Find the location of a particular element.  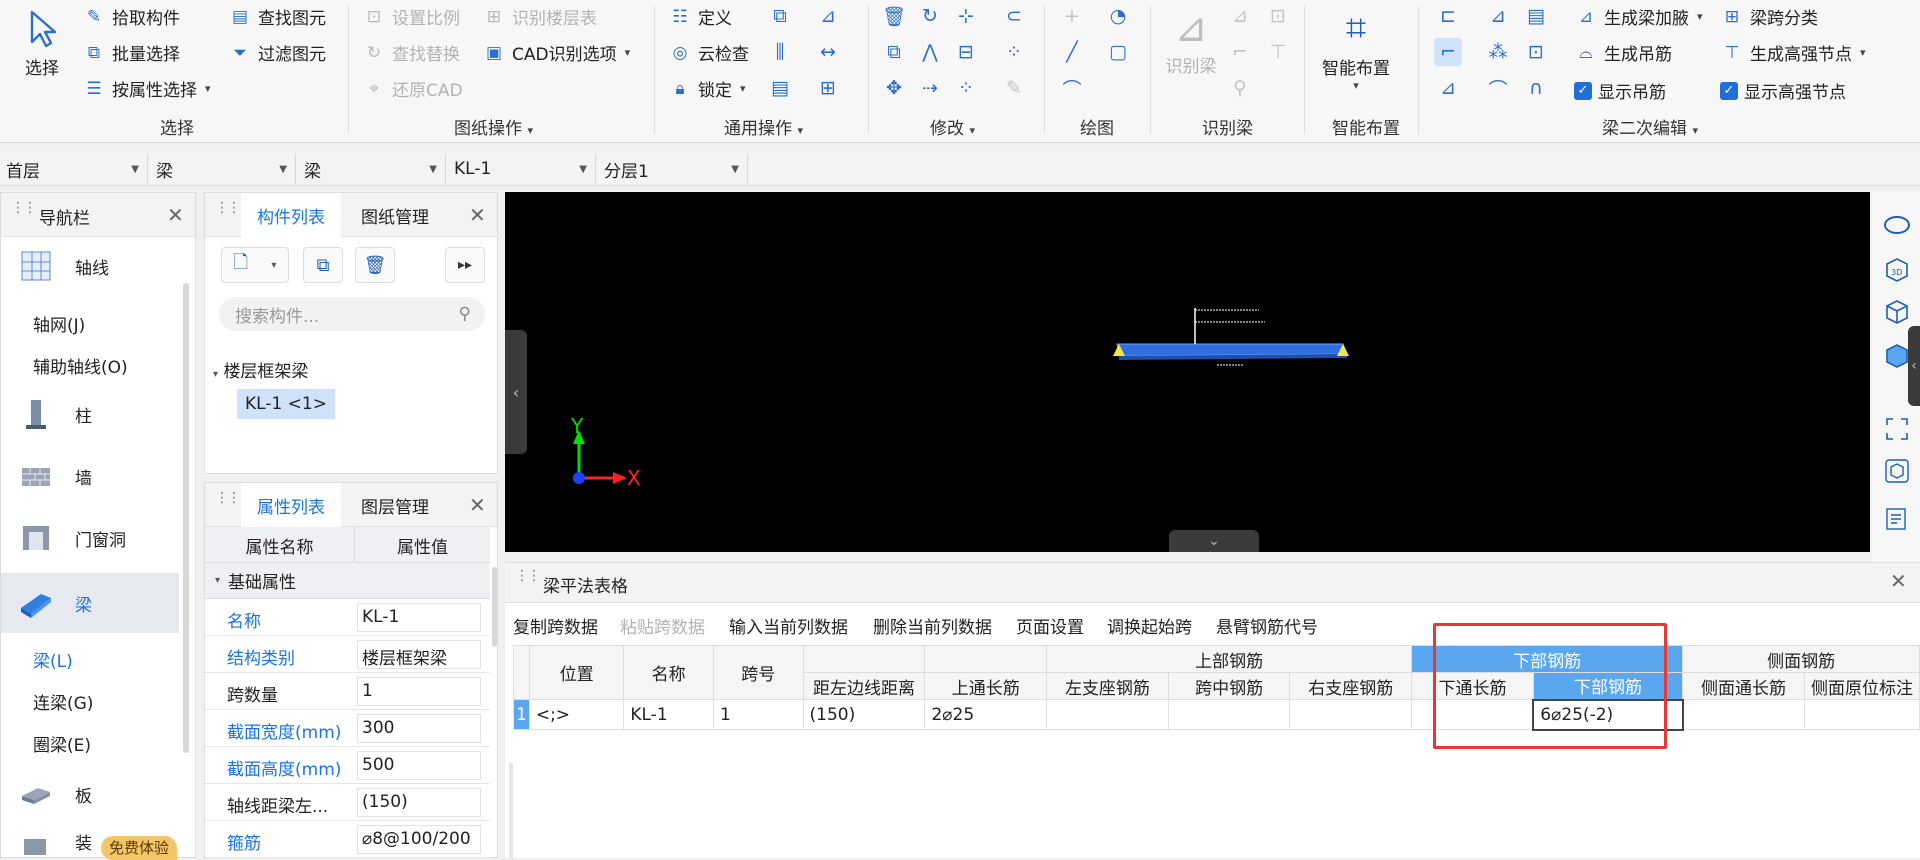

property-value-field: 1 is located at coordinates (419, 691).